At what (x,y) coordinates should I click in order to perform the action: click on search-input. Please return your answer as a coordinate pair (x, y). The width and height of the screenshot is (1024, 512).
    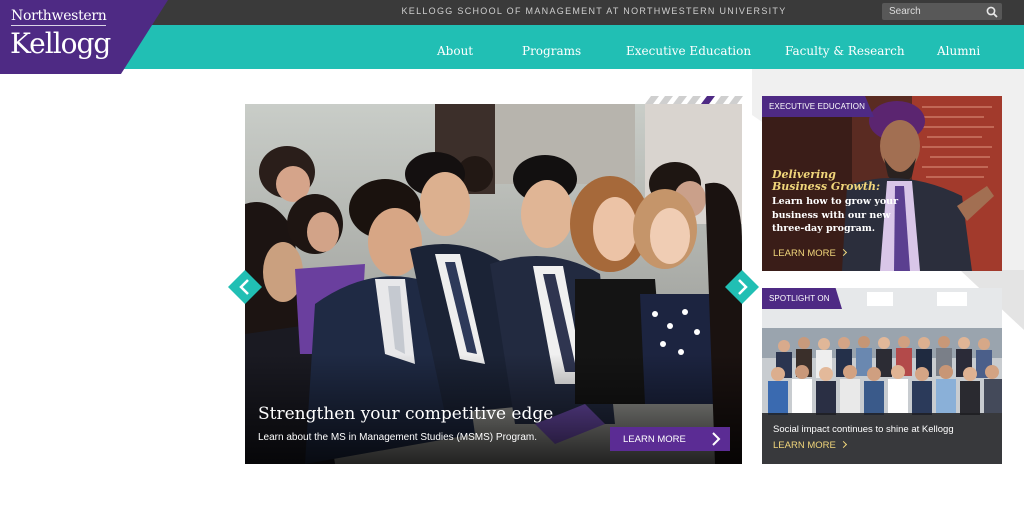
    Looking at the image, I should click on (932, 11).